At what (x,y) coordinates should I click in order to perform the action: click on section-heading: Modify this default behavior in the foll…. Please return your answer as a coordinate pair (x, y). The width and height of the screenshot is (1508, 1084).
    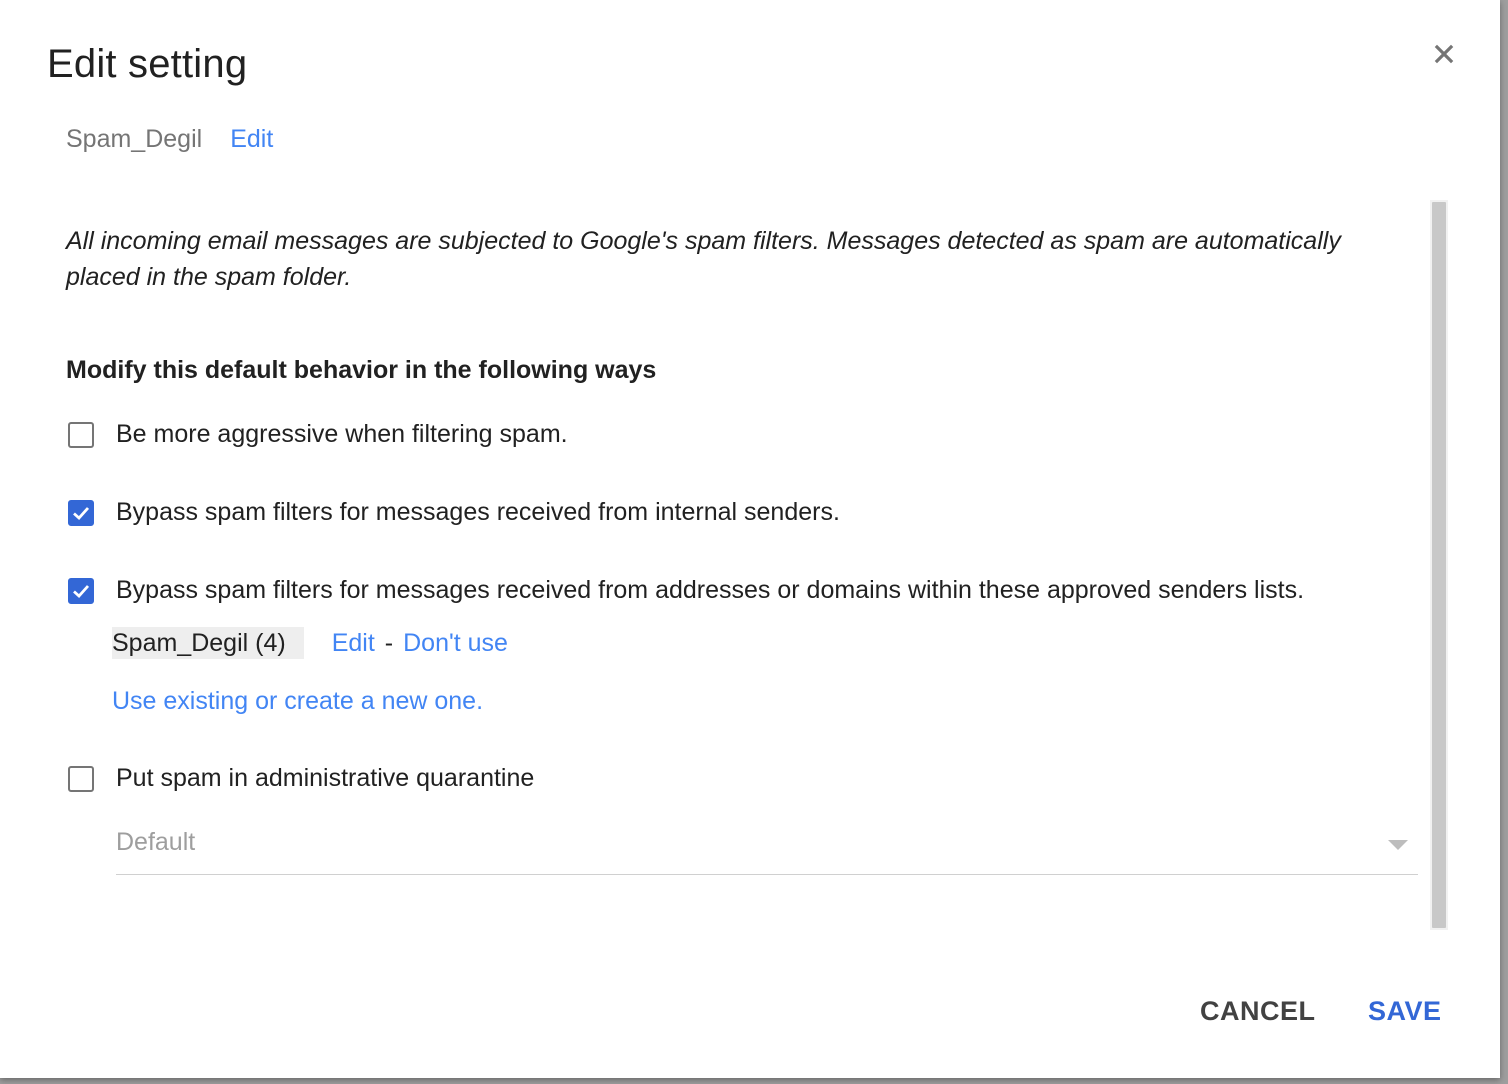
    Looking at the image, I should click on (361, 370).